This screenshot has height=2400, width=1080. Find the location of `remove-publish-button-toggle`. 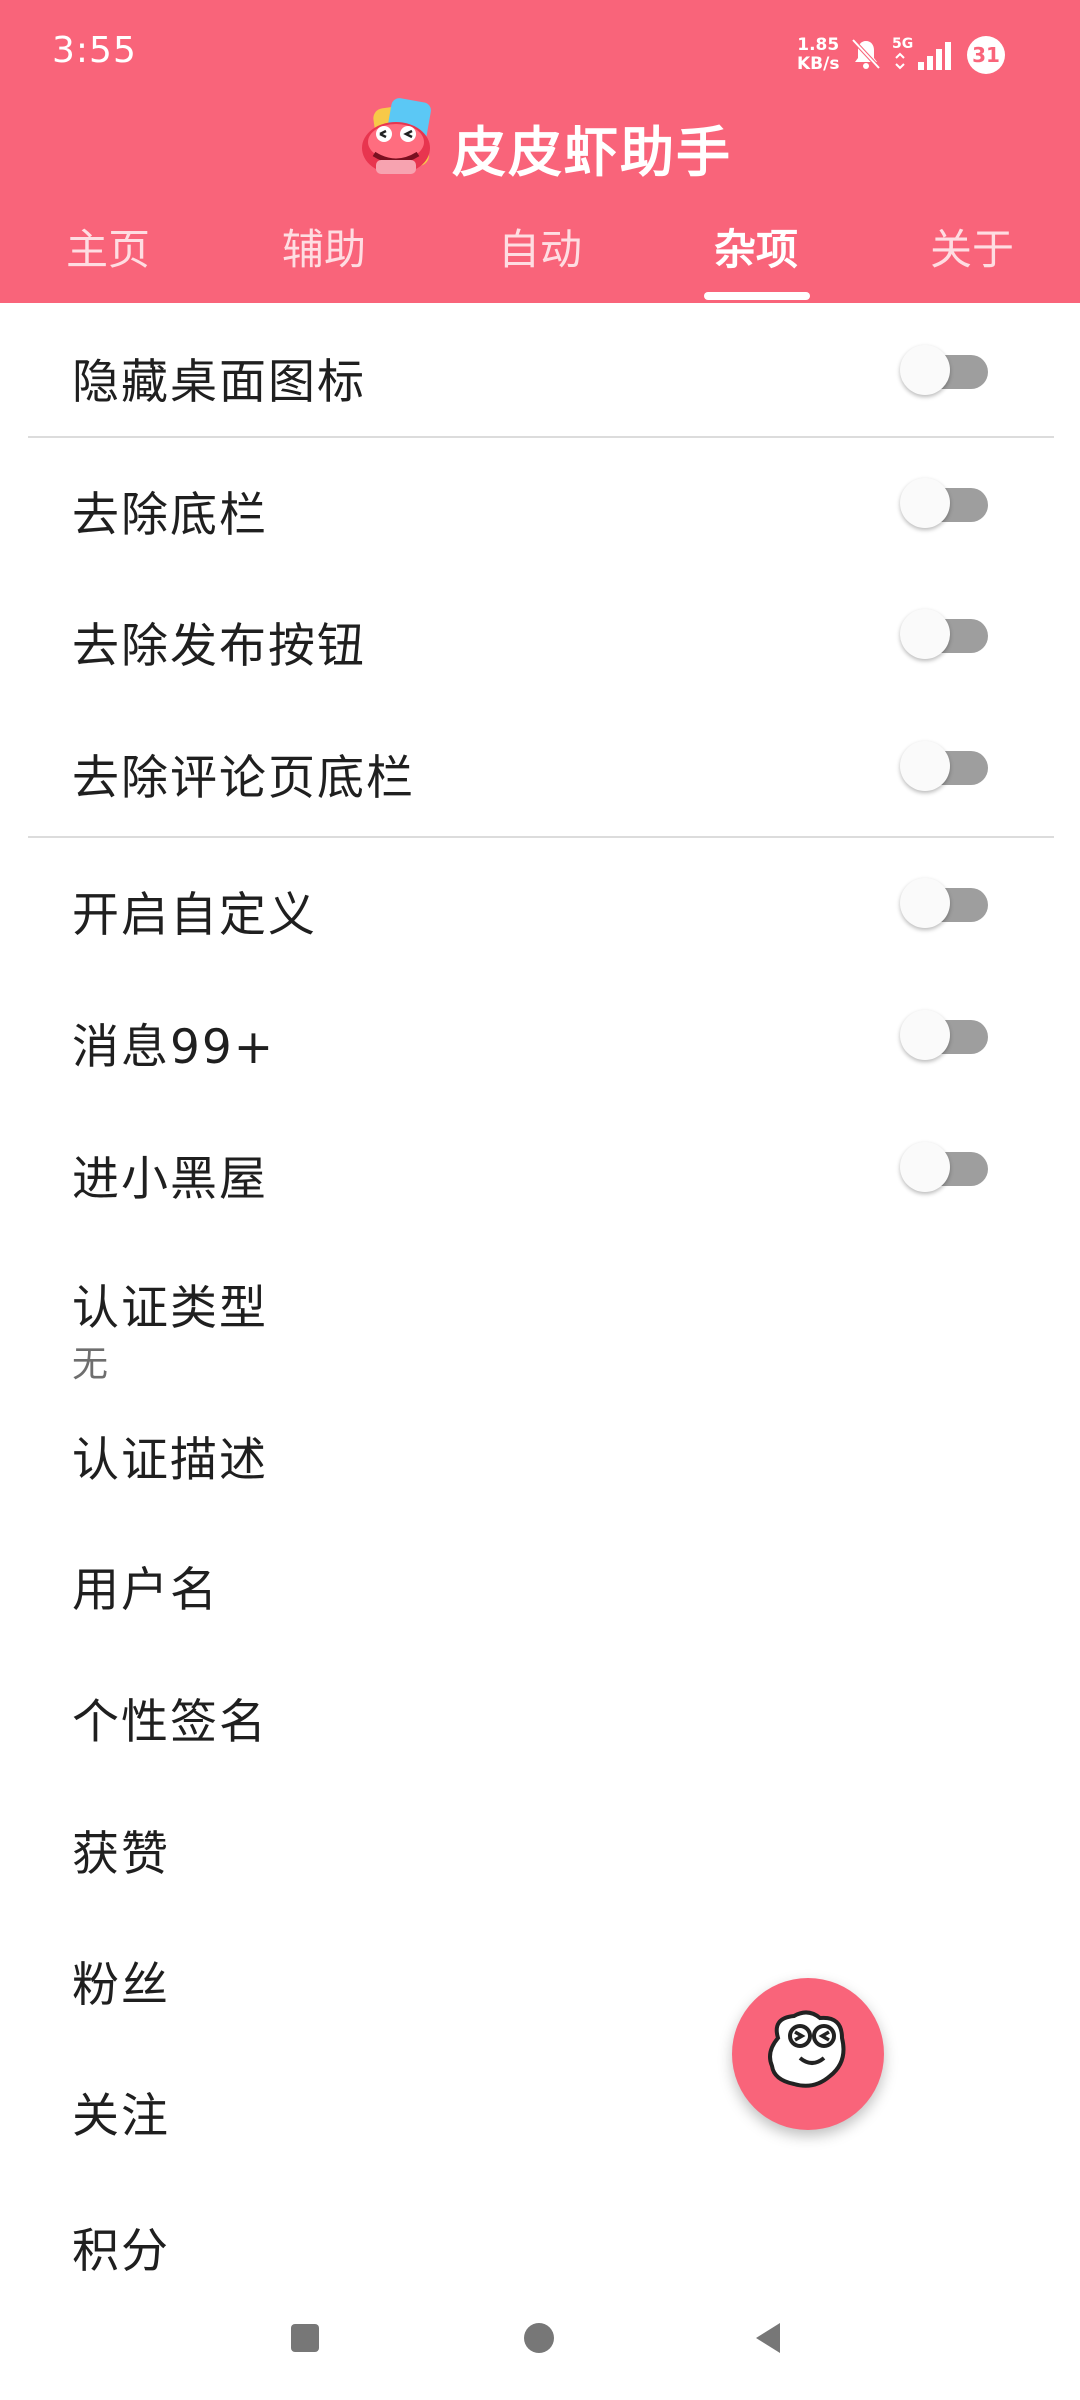

remove-publish-button-toggle is located at coordinates (945, 635).